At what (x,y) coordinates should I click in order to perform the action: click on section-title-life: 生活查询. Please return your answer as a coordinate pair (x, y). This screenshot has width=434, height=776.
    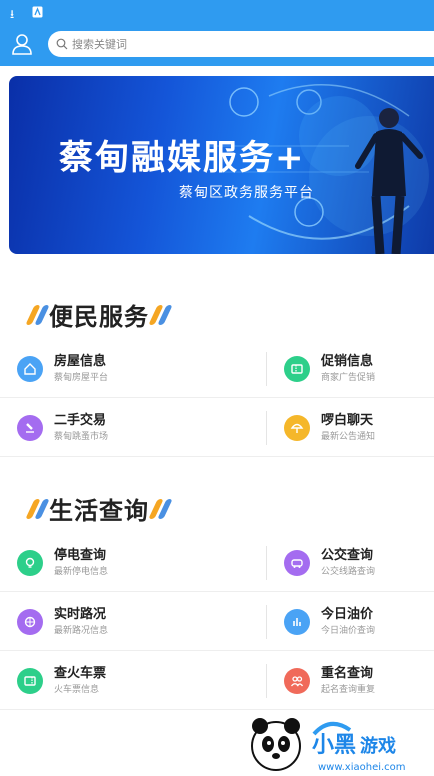
    Looking at the image, I should click on (99, 508).